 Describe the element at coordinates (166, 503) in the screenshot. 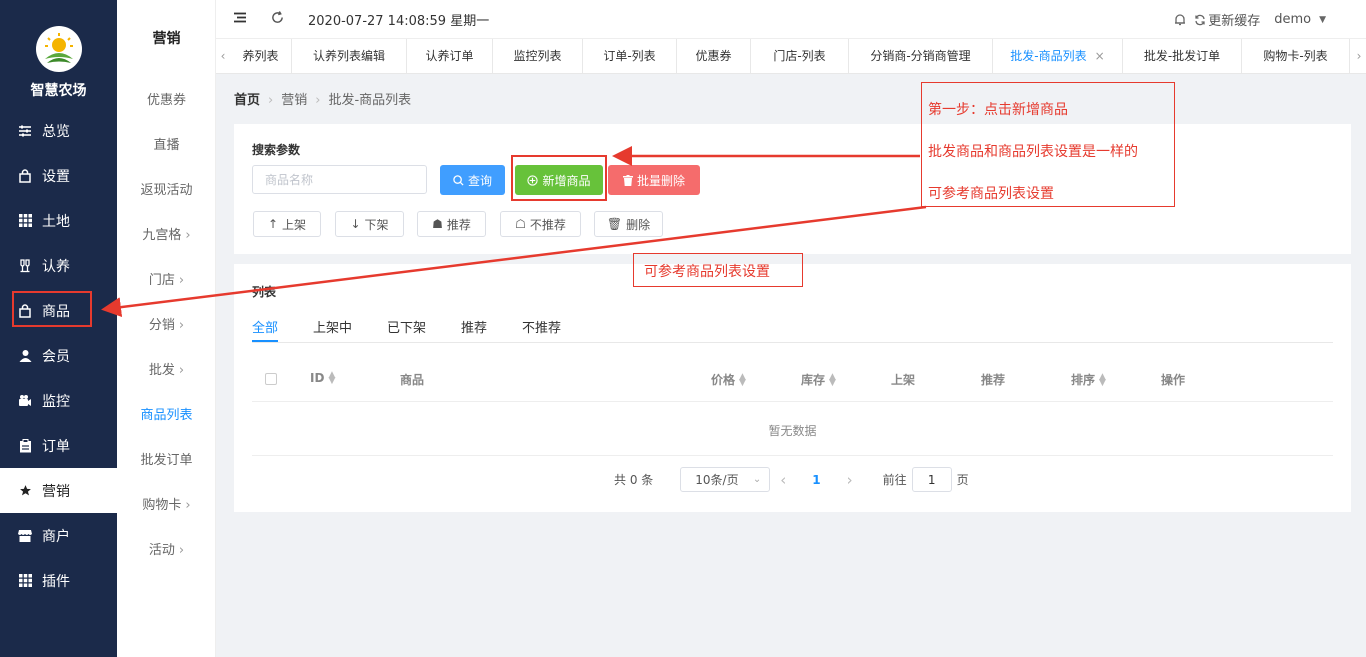

I see `subnav-item-giftcard: 购物卡 ›` at that location.